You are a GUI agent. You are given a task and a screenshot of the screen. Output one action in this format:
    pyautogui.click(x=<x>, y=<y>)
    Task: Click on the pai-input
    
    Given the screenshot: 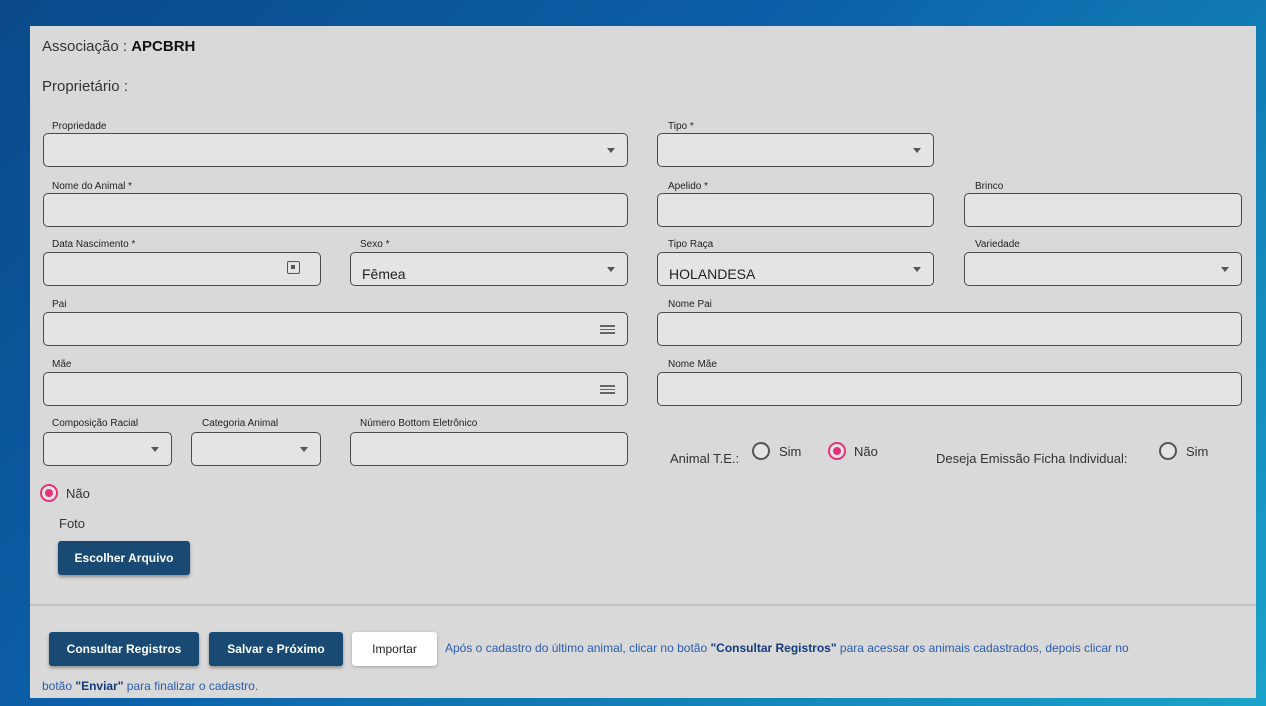 What is the action you would take?
    pyautogui.click(x=335, y=329)
    